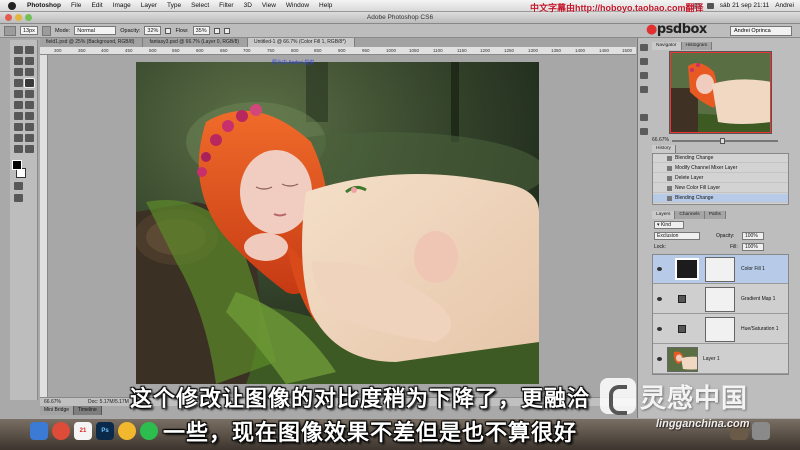 The height and width of the screenshot is (450, 800). Describe the element at coordinates (720, 158) in the screenshot. I see `history-item: Blending Change` at that location.